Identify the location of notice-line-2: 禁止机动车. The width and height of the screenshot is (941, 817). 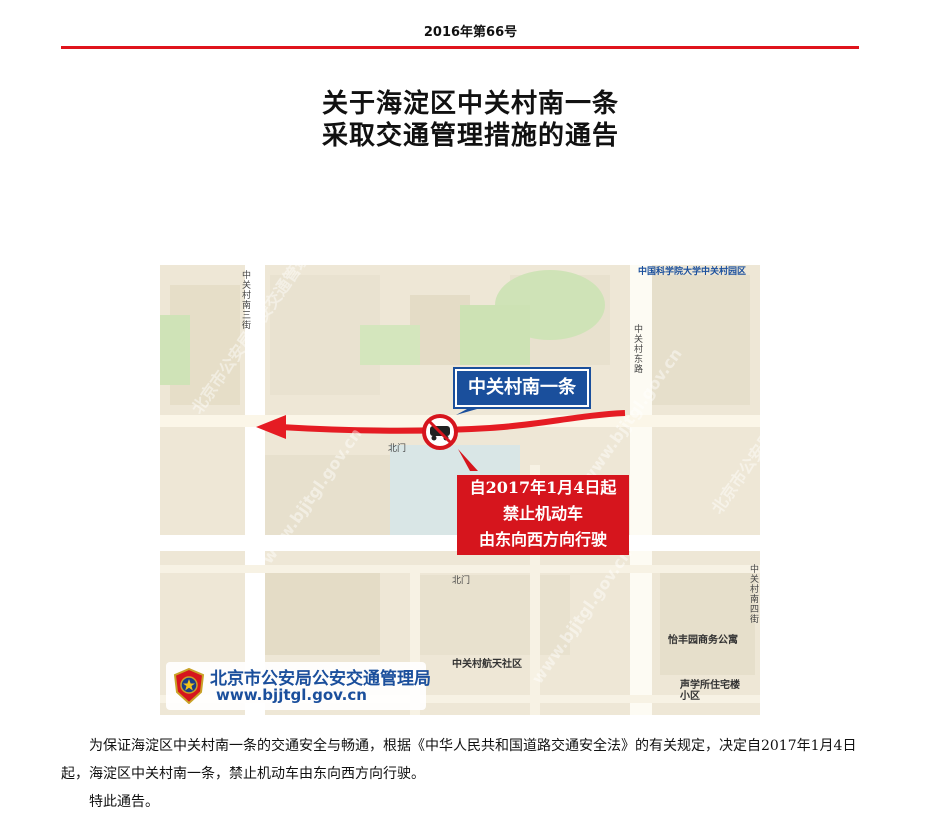
(542, 513).